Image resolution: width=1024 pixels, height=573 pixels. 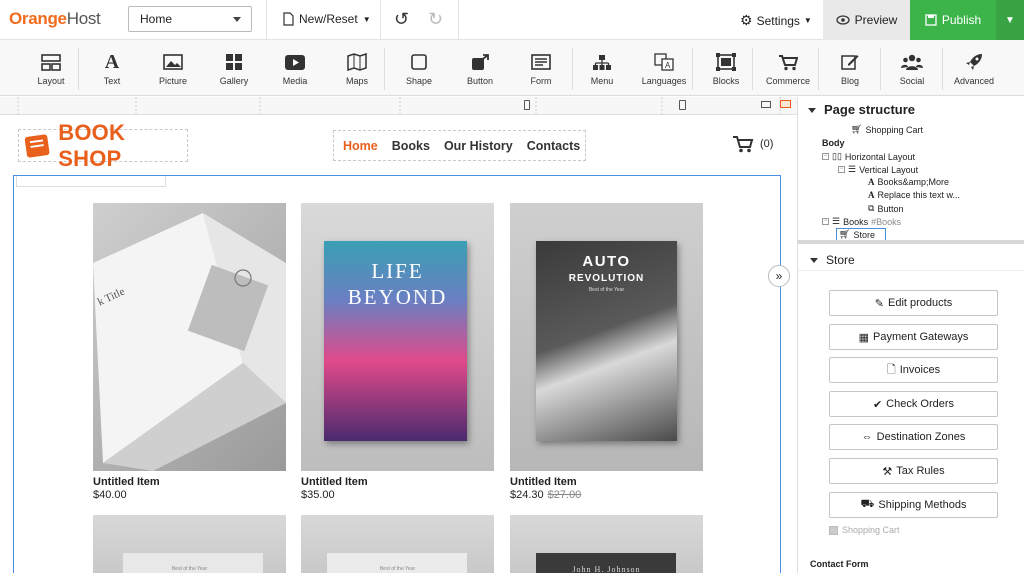 What do you see at coordinates (480, 81) in the screenshot?
I see `tool-label: Button` at bounding box center [480, 81].